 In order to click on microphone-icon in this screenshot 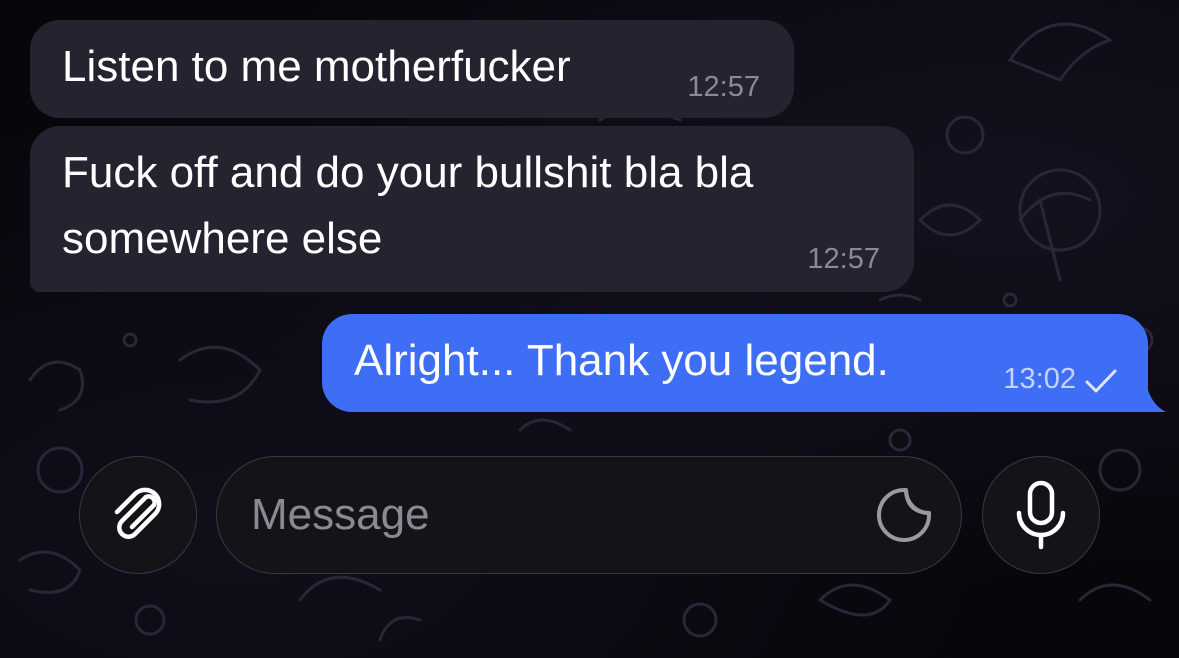, I will do `click(1041, 515)`.